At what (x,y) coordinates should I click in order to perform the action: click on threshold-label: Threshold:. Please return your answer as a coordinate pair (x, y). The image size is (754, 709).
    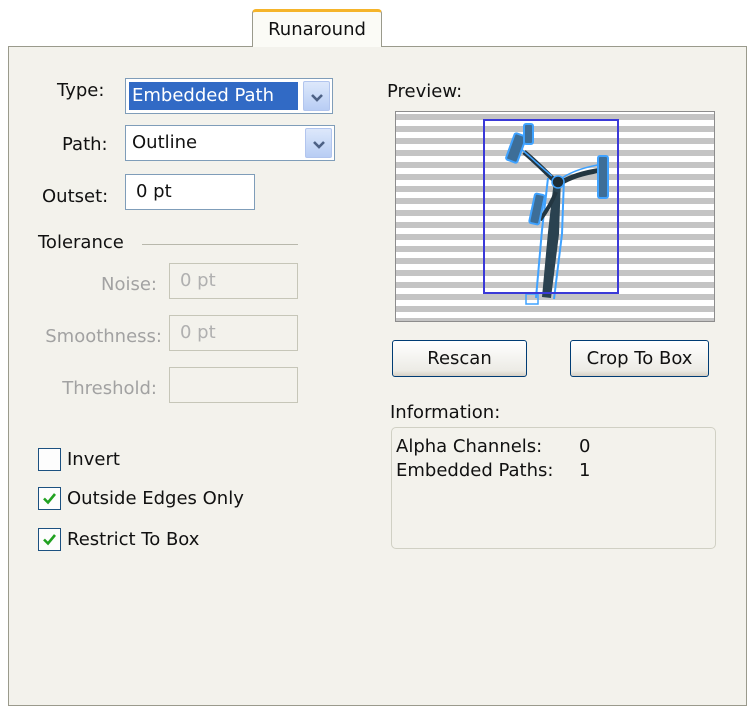
    Looking at the image, I should click on (109, 388).